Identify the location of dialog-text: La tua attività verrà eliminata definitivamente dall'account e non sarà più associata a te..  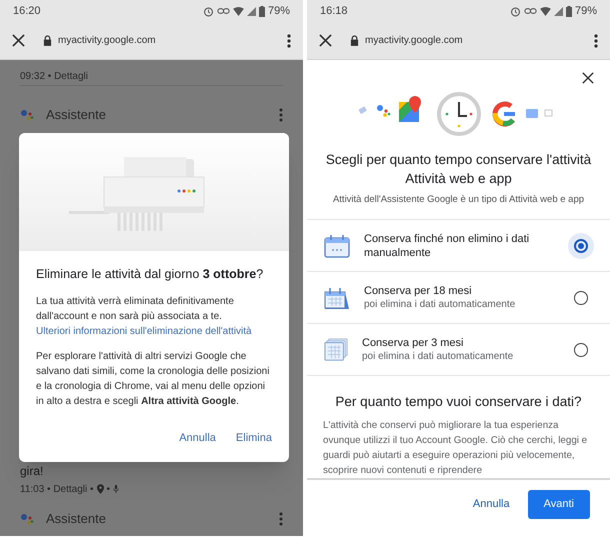
(135, 309).